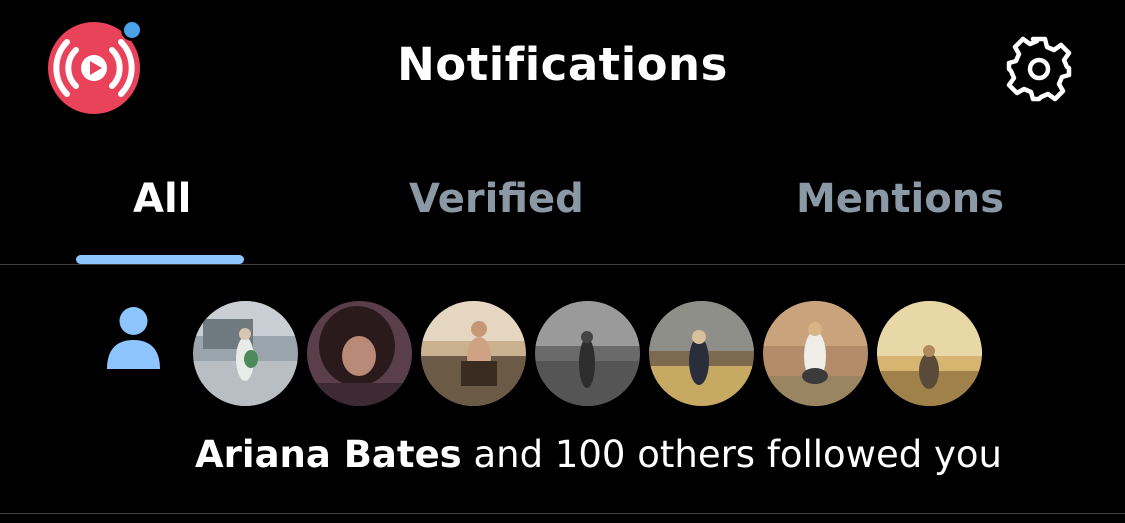 This screenshot has width=1125, height=523. Describe the element at coordinates (496, 199) in the screenshot. I see `tab-verified: Verified` at that location.